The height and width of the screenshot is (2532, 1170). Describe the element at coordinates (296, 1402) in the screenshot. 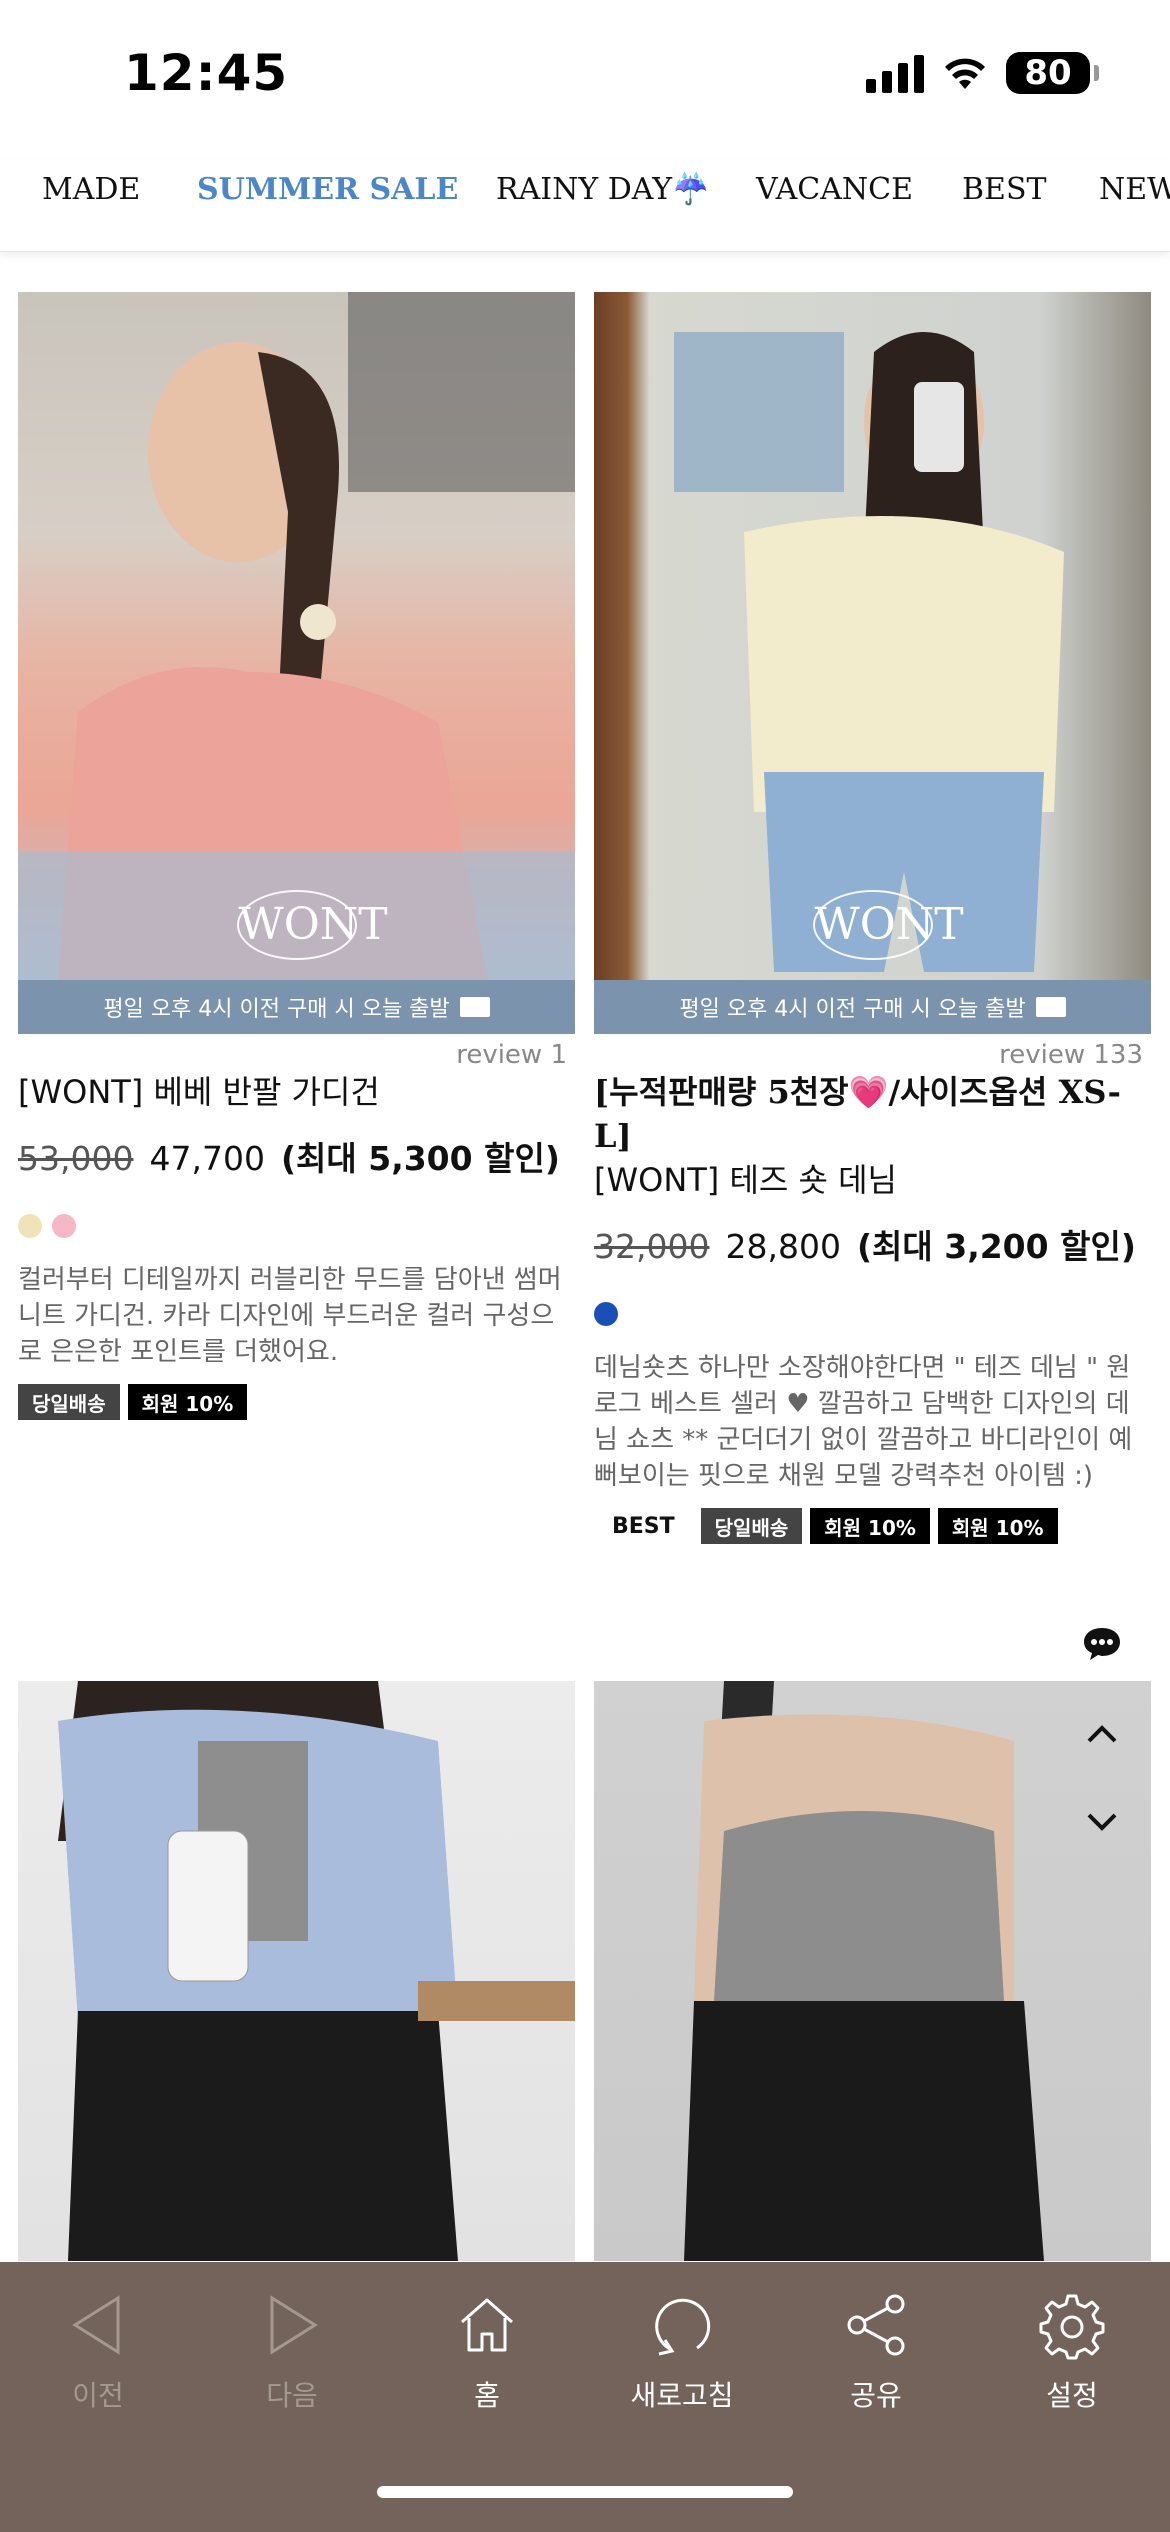

I see `badge-row: 당일배송 회원 10%` at that location.